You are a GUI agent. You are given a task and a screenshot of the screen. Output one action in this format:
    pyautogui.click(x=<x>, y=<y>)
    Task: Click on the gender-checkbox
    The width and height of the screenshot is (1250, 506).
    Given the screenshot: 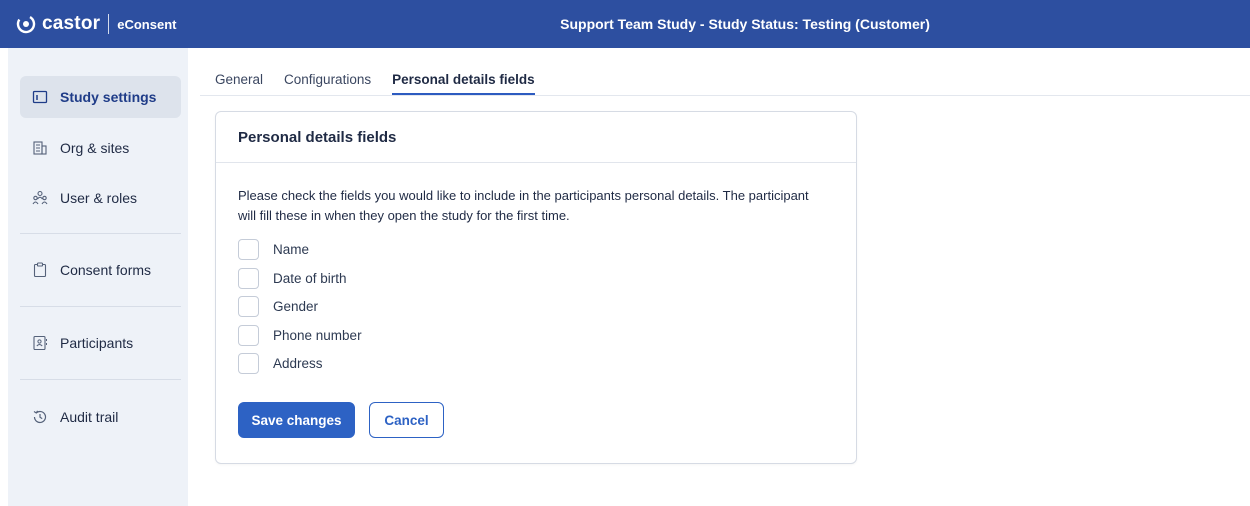 What is the action you would take?
    pyautogui.click(x=248, y=306)
    